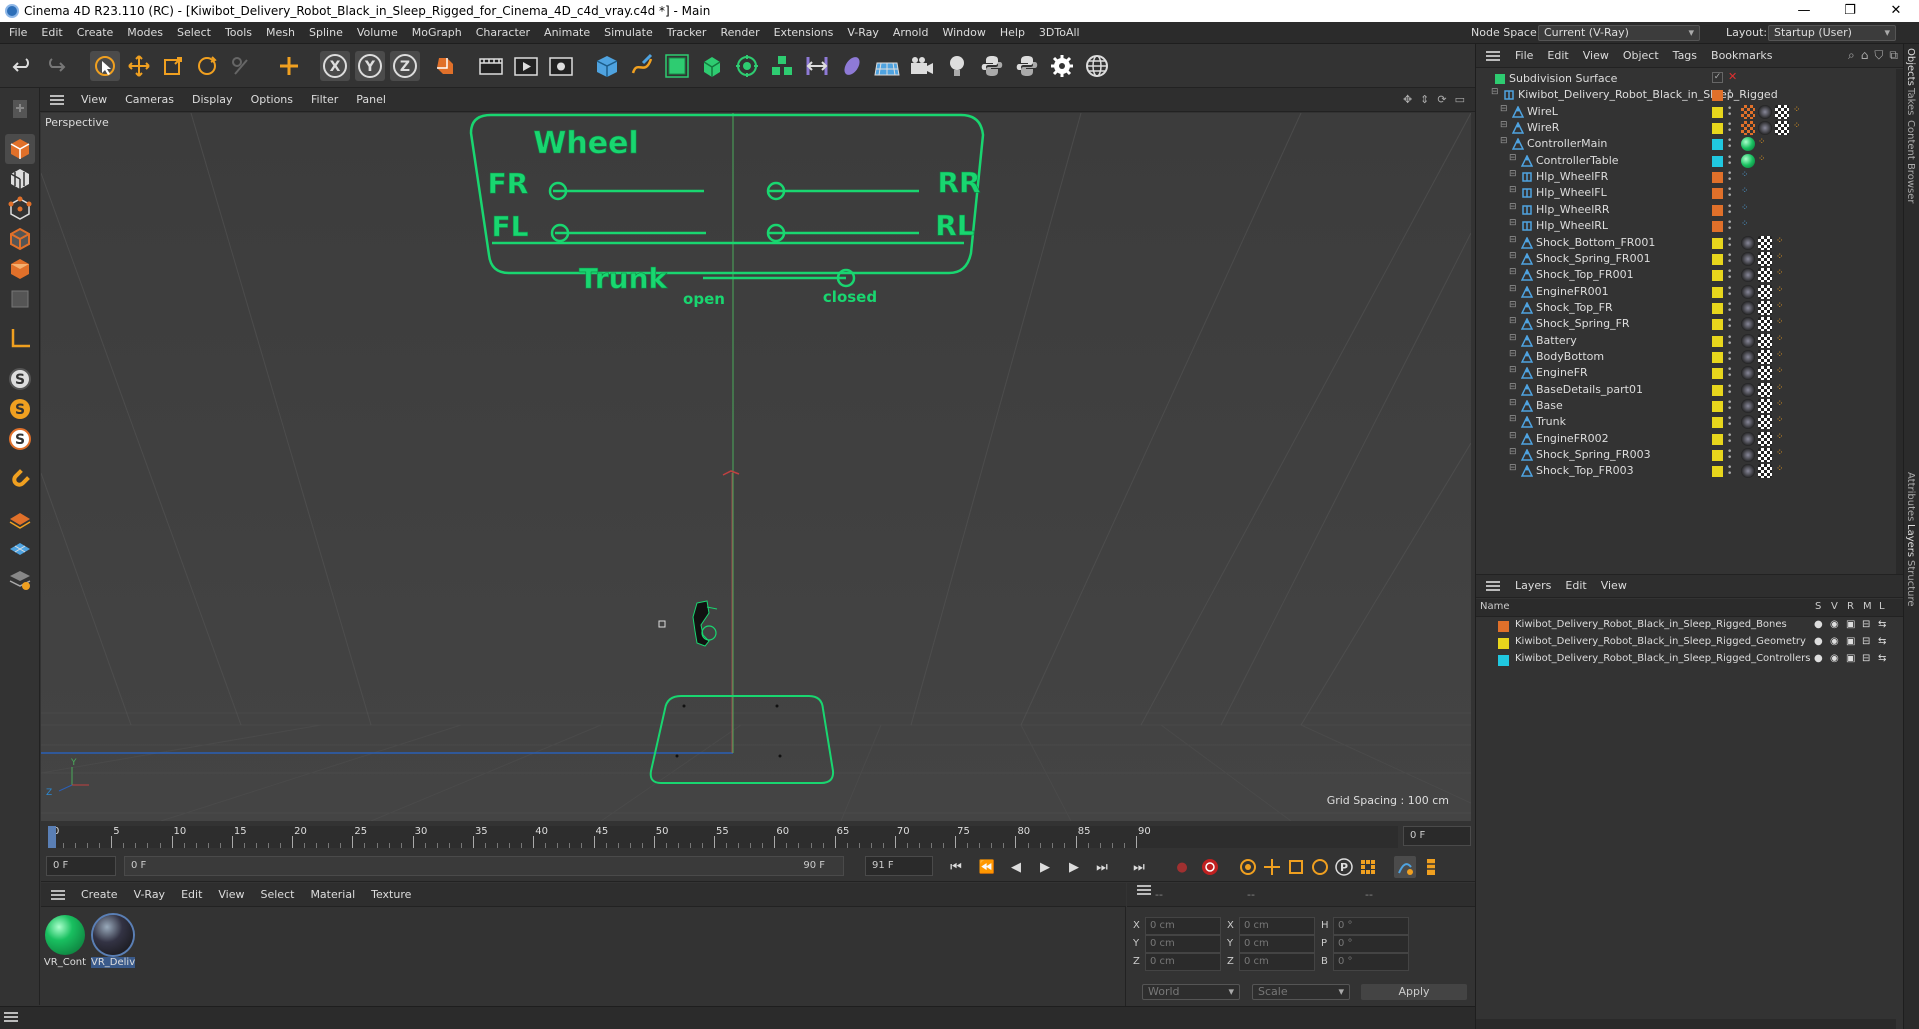 This screenshot has width=1919, height=1029. I want to click on disable-x-icon: ✕, so click(1732, 76).